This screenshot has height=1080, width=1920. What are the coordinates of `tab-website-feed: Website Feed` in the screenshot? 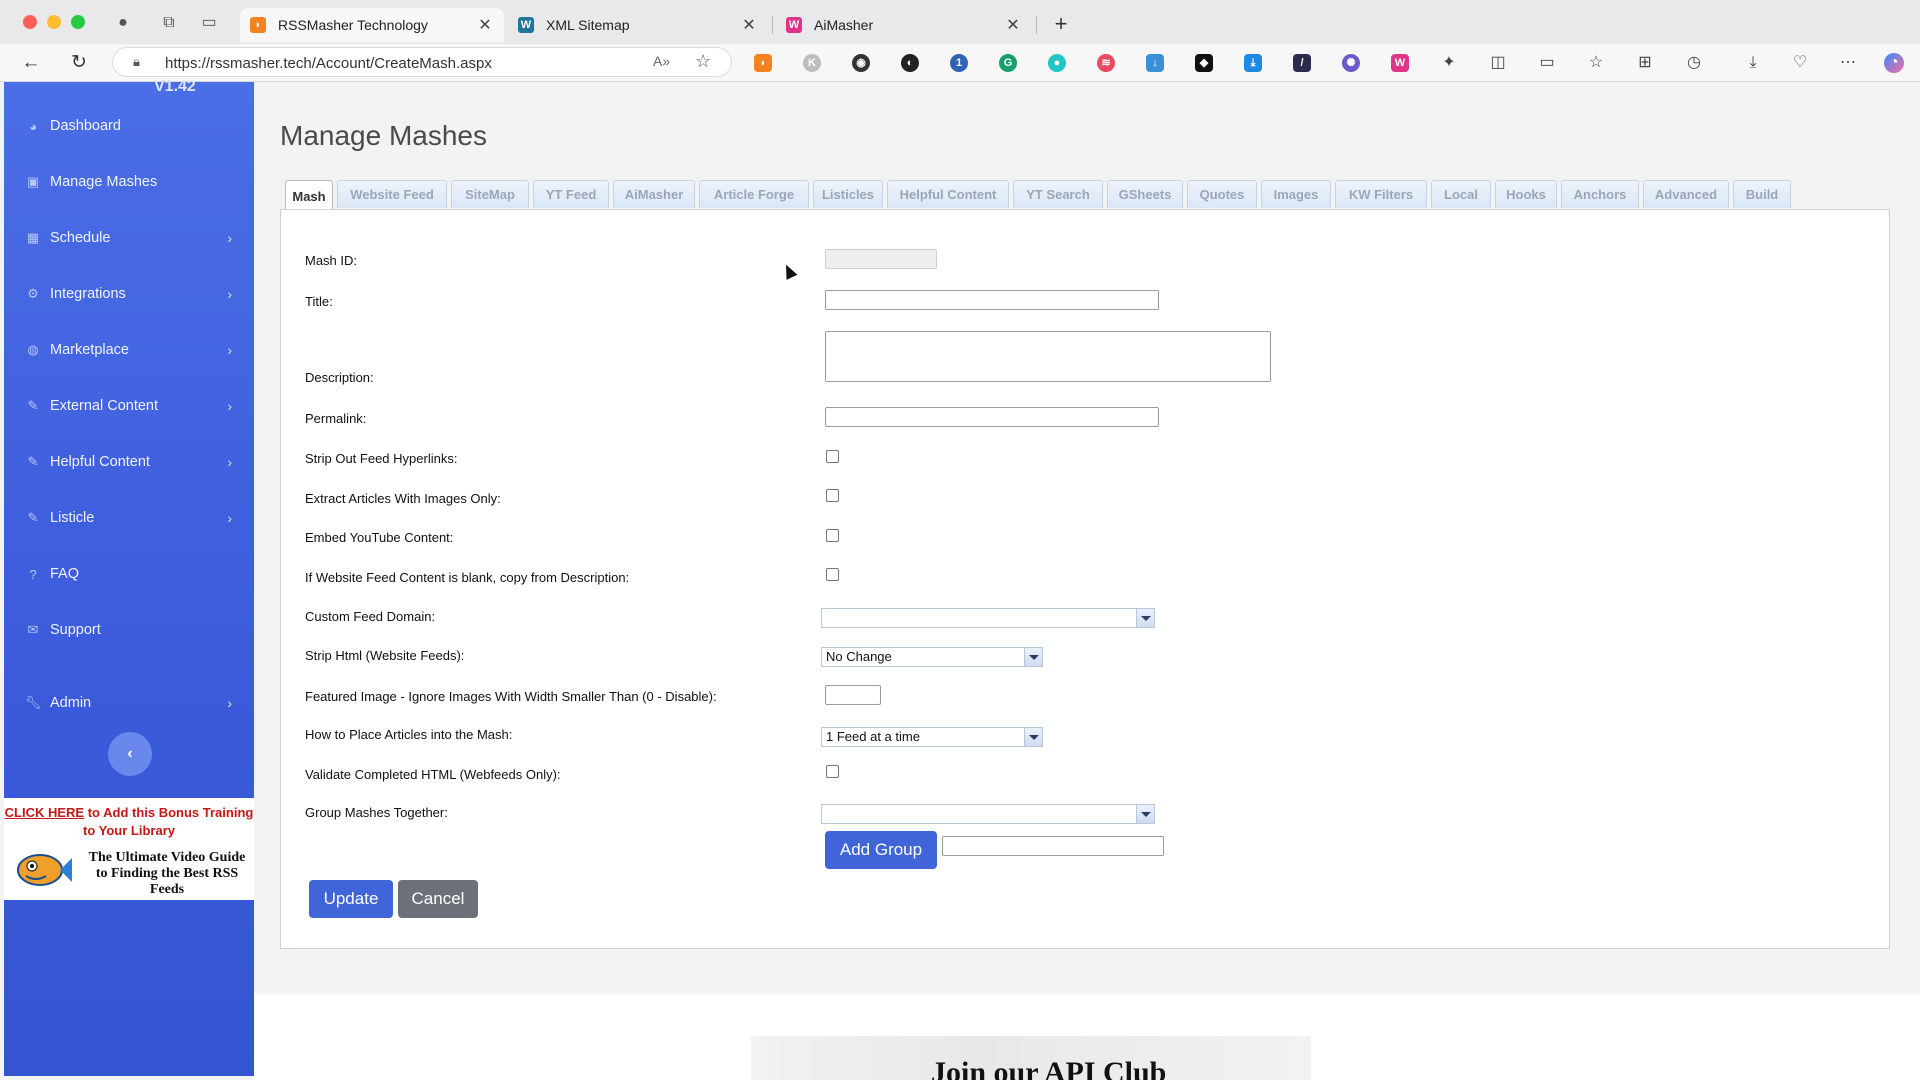 It's located at (392, 194).